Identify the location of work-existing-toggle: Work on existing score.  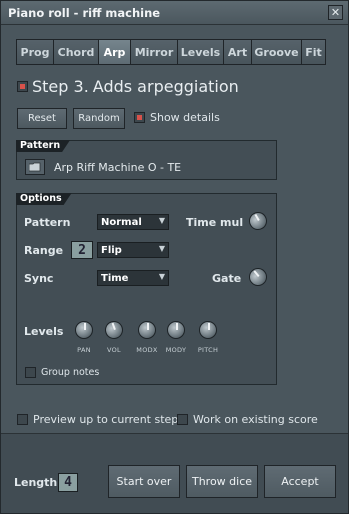
(247, 419).